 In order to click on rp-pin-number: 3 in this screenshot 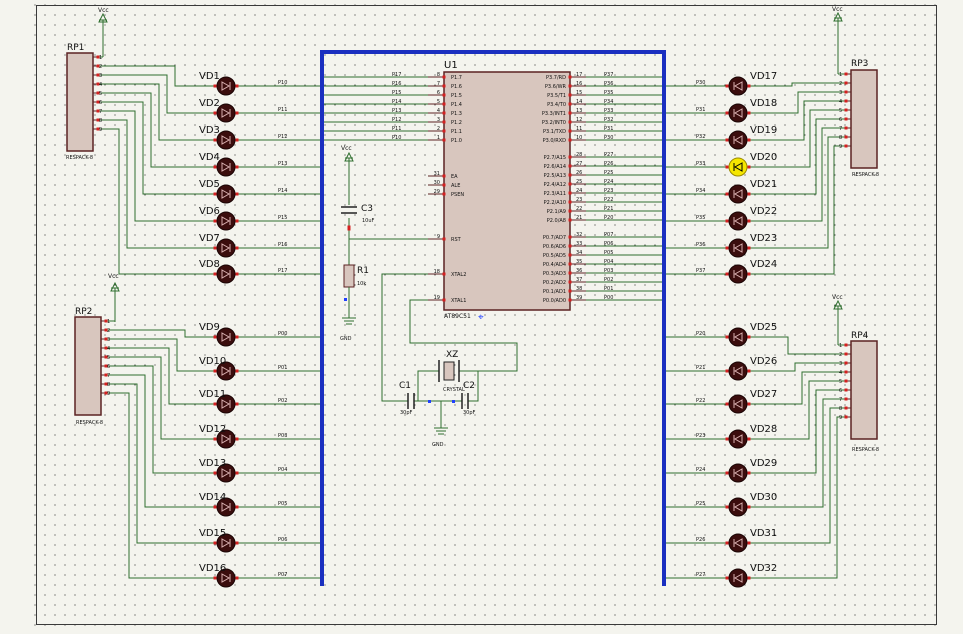, I will do `click(100, 76)`.